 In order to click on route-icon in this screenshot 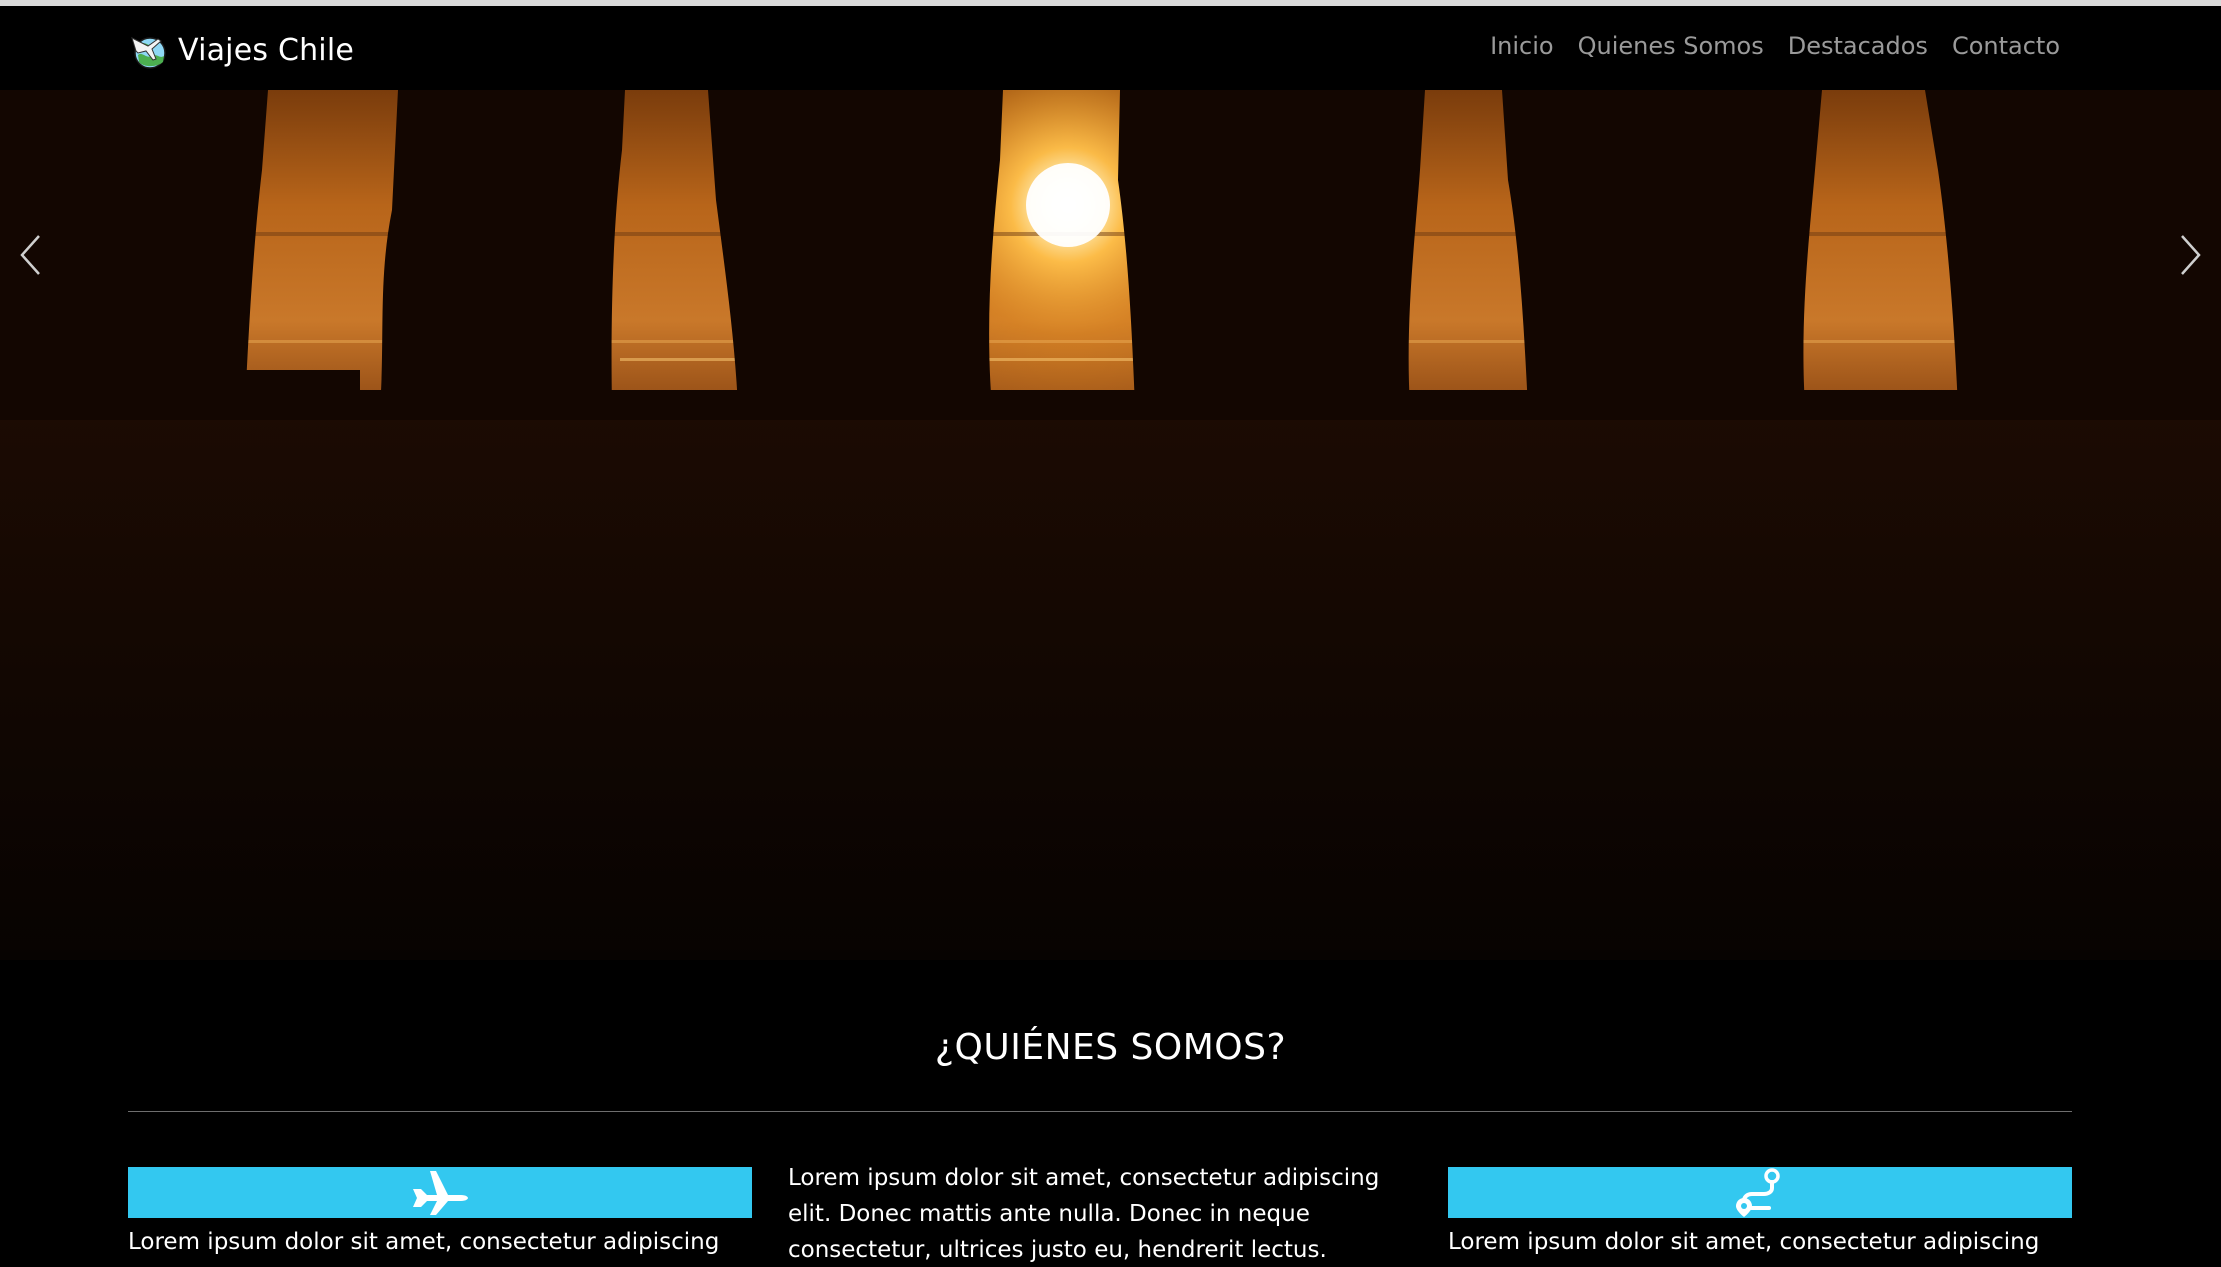, I will do `click(1758, 1192)`.